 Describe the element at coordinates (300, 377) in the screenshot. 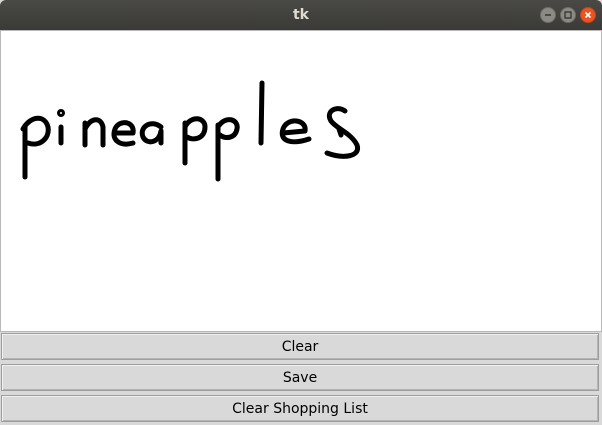

I see `save-button: Save` at that location.